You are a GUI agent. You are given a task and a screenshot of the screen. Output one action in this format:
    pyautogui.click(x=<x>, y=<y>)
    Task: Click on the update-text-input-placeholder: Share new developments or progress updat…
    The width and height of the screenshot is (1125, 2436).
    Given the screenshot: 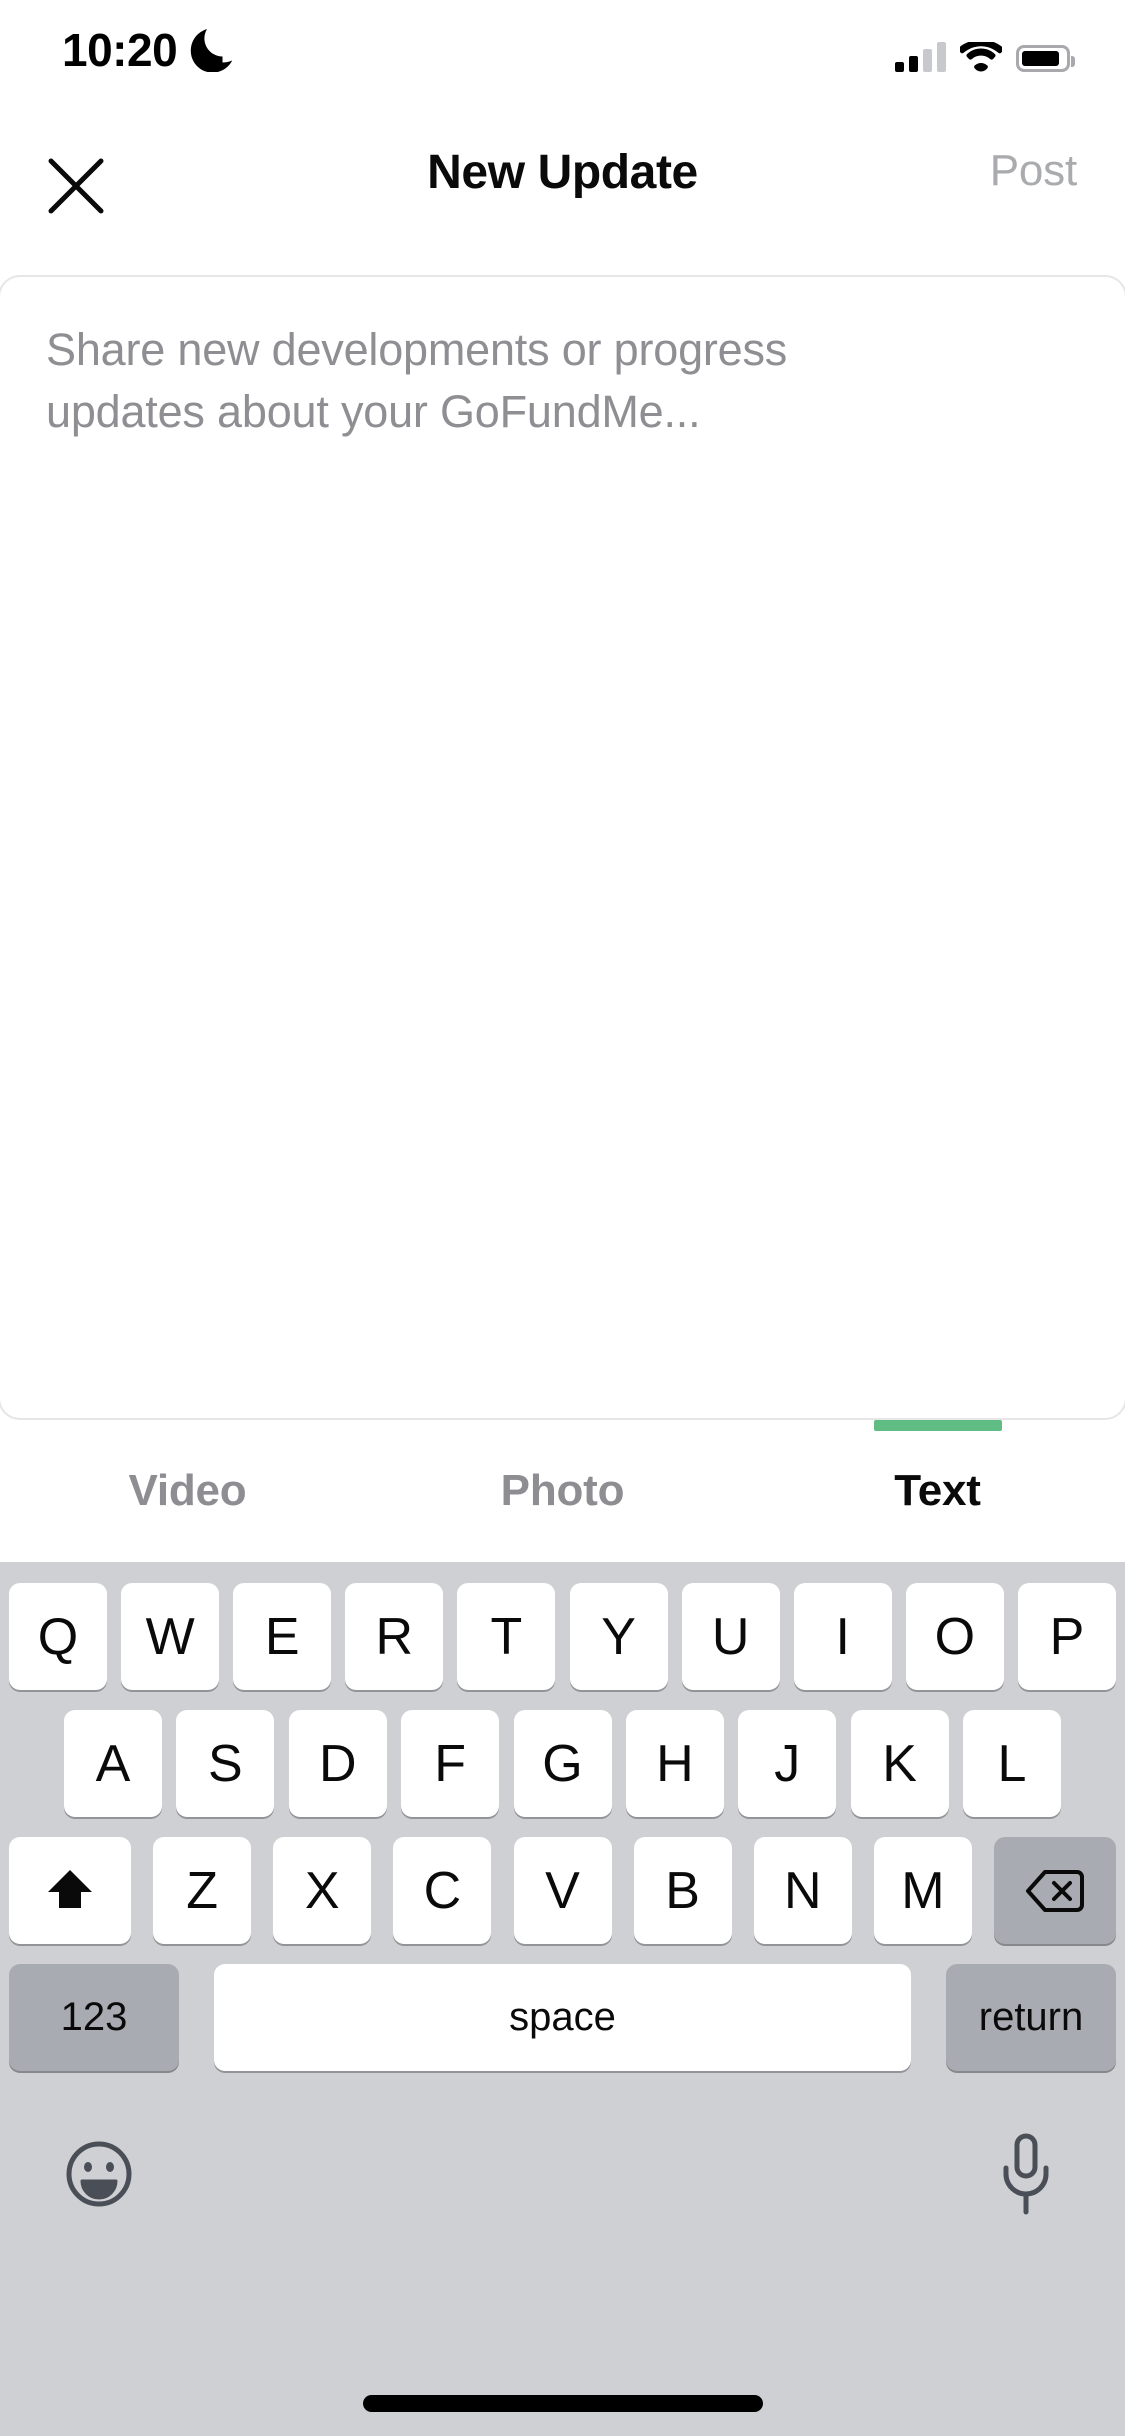 What is the action you would take?
    pyautogui.click(x=456, y=381)
    